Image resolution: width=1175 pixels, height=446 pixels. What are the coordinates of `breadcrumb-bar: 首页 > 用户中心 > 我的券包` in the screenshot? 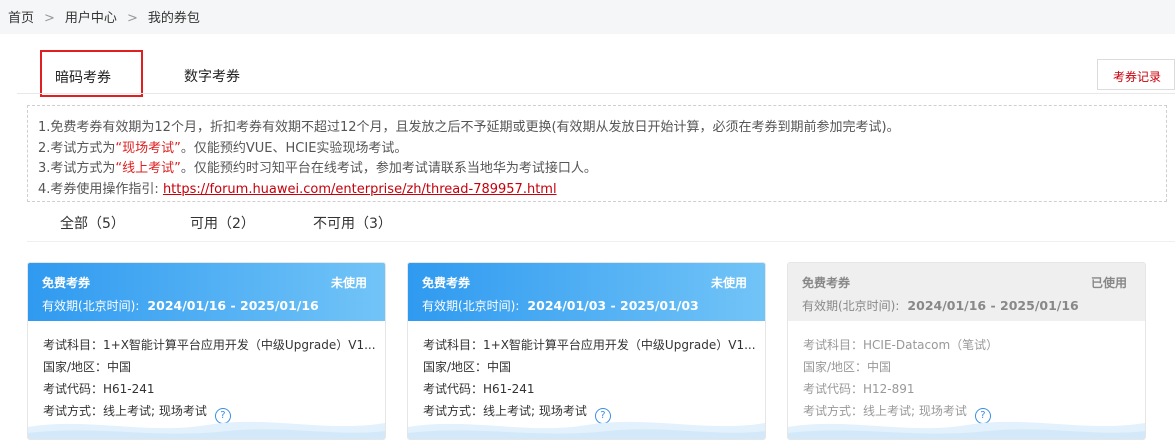 It's located at (587, 17).